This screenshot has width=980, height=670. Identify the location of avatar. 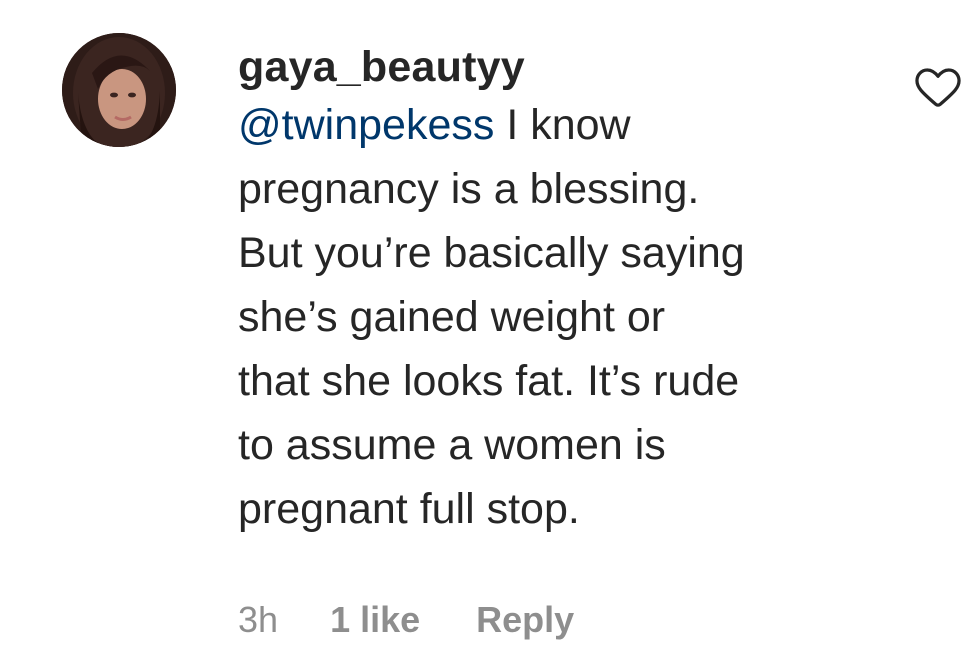
(119, 90).